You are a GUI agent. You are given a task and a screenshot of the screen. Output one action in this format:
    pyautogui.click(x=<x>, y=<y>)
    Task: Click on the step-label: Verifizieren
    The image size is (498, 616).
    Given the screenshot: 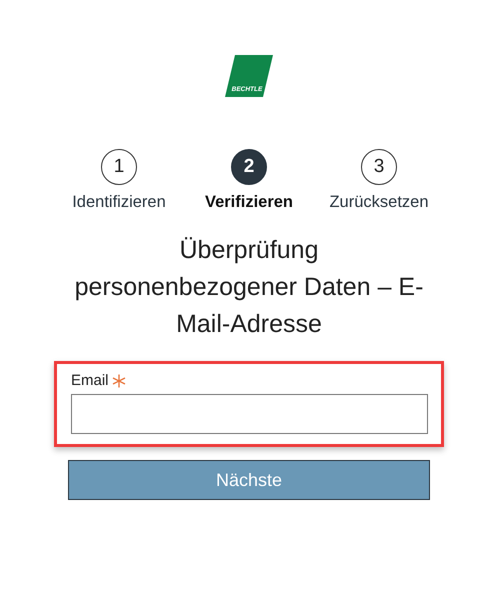 What is the action you would take?
    pyautogui.click(x=249, y=202)
    